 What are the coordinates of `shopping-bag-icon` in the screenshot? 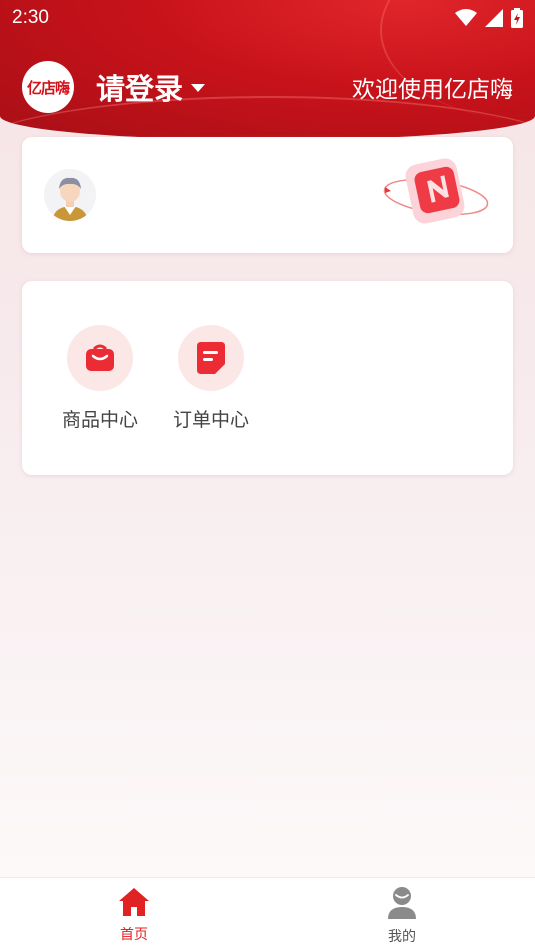 It's located at (100, 357).